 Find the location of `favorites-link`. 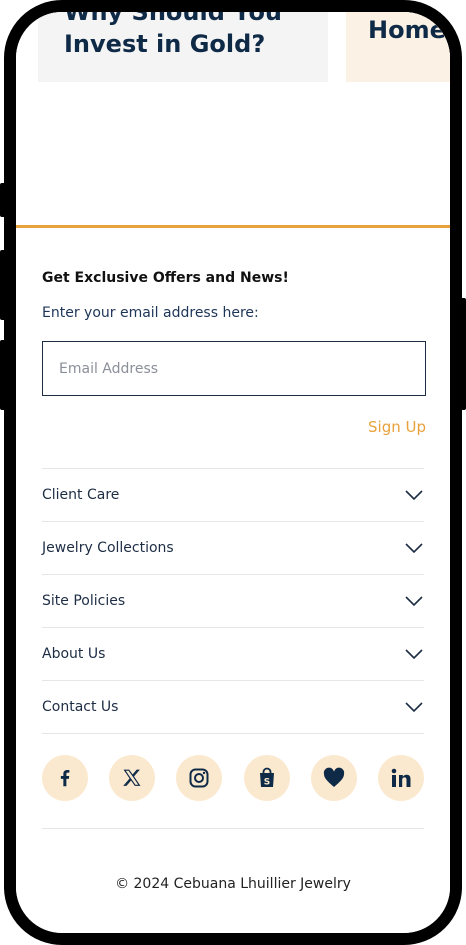

favorites-link is located at coordinates (333, 778).